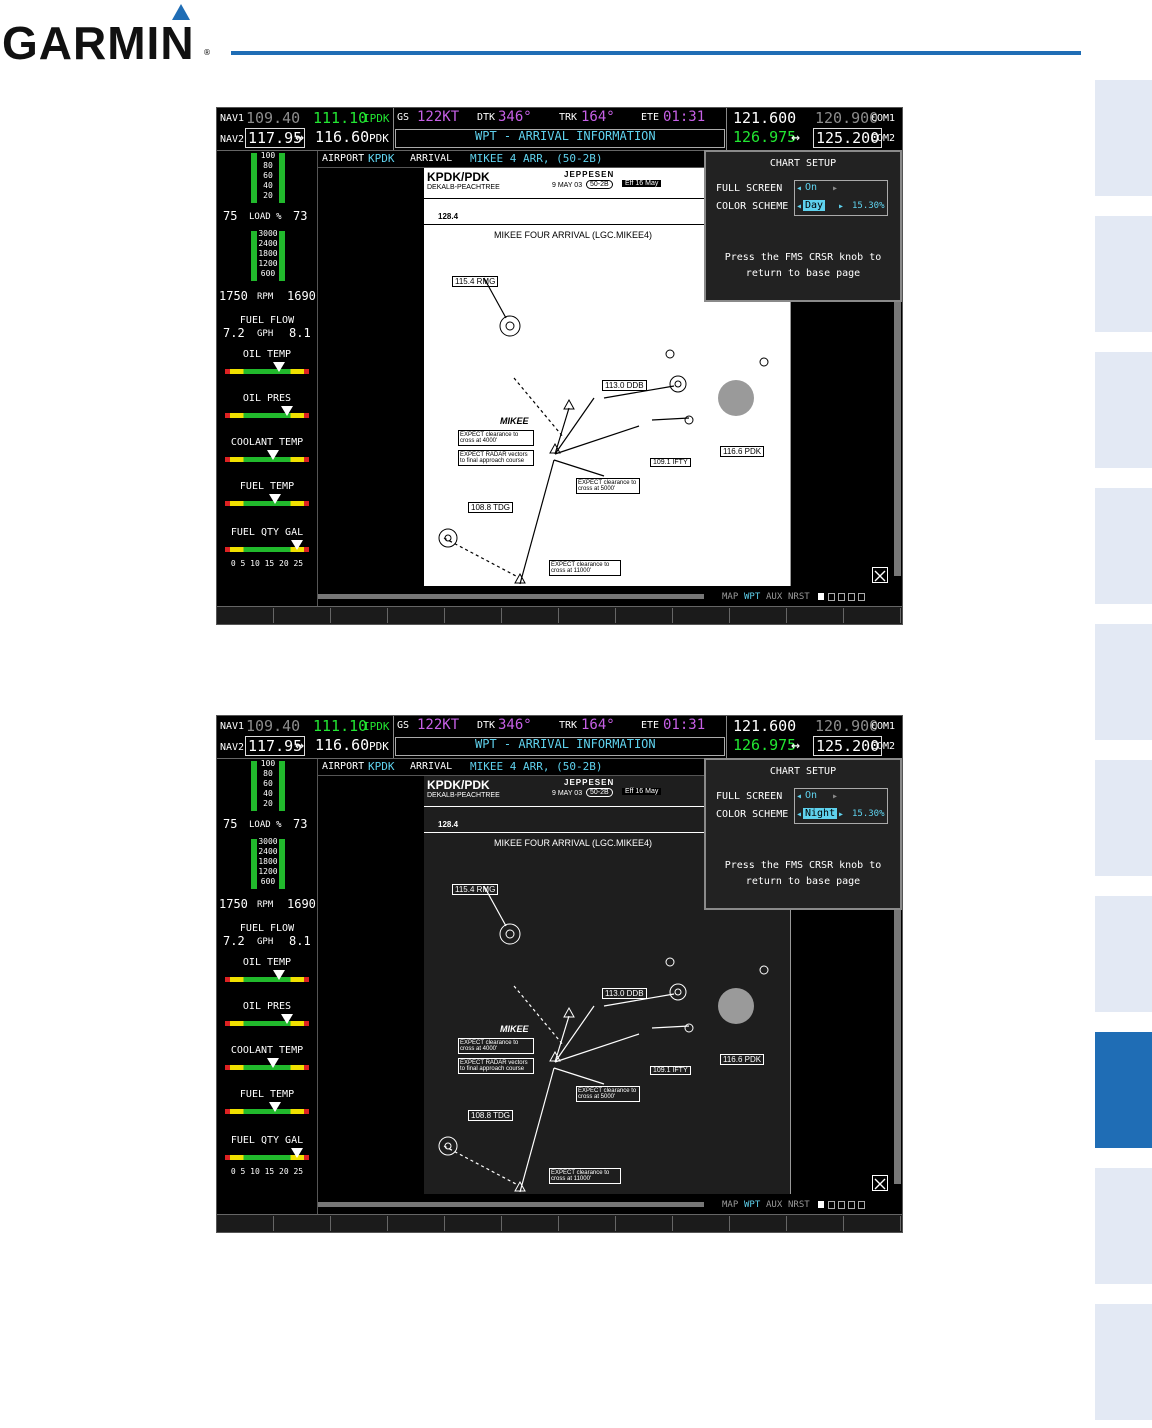 The width and height of the screenshot is (1152, 1428). I want to click on com-swap-icon: ↔, so click(796, 137).